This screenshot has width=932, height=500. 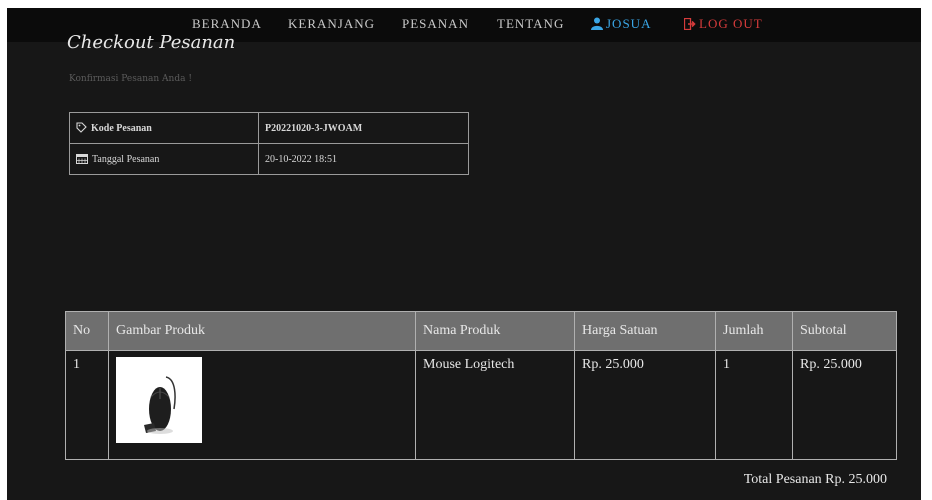 What do you see at coordinates (754, 331) in the screenshot?
I see `col-jumlah: Jumlah` at bounding box center [754, 331].